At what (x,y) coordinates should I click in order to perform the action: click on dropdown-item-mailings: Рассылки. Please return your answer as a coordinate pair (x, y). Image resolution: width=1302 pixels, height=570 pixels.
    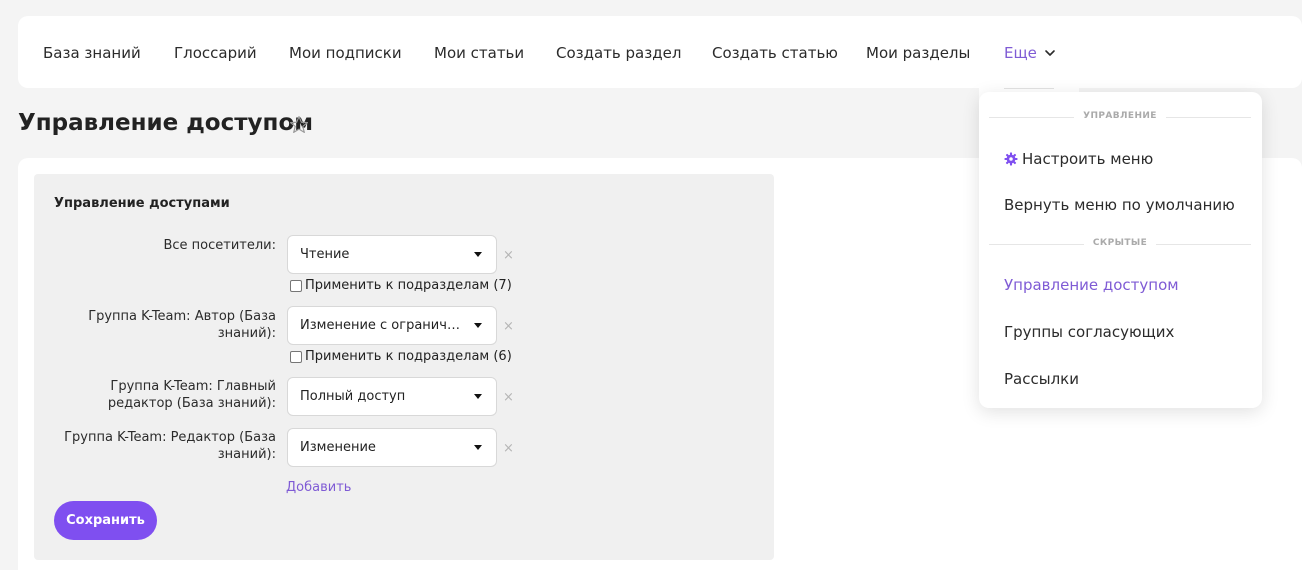
    Looking at the image, I should click on (1041, 379).